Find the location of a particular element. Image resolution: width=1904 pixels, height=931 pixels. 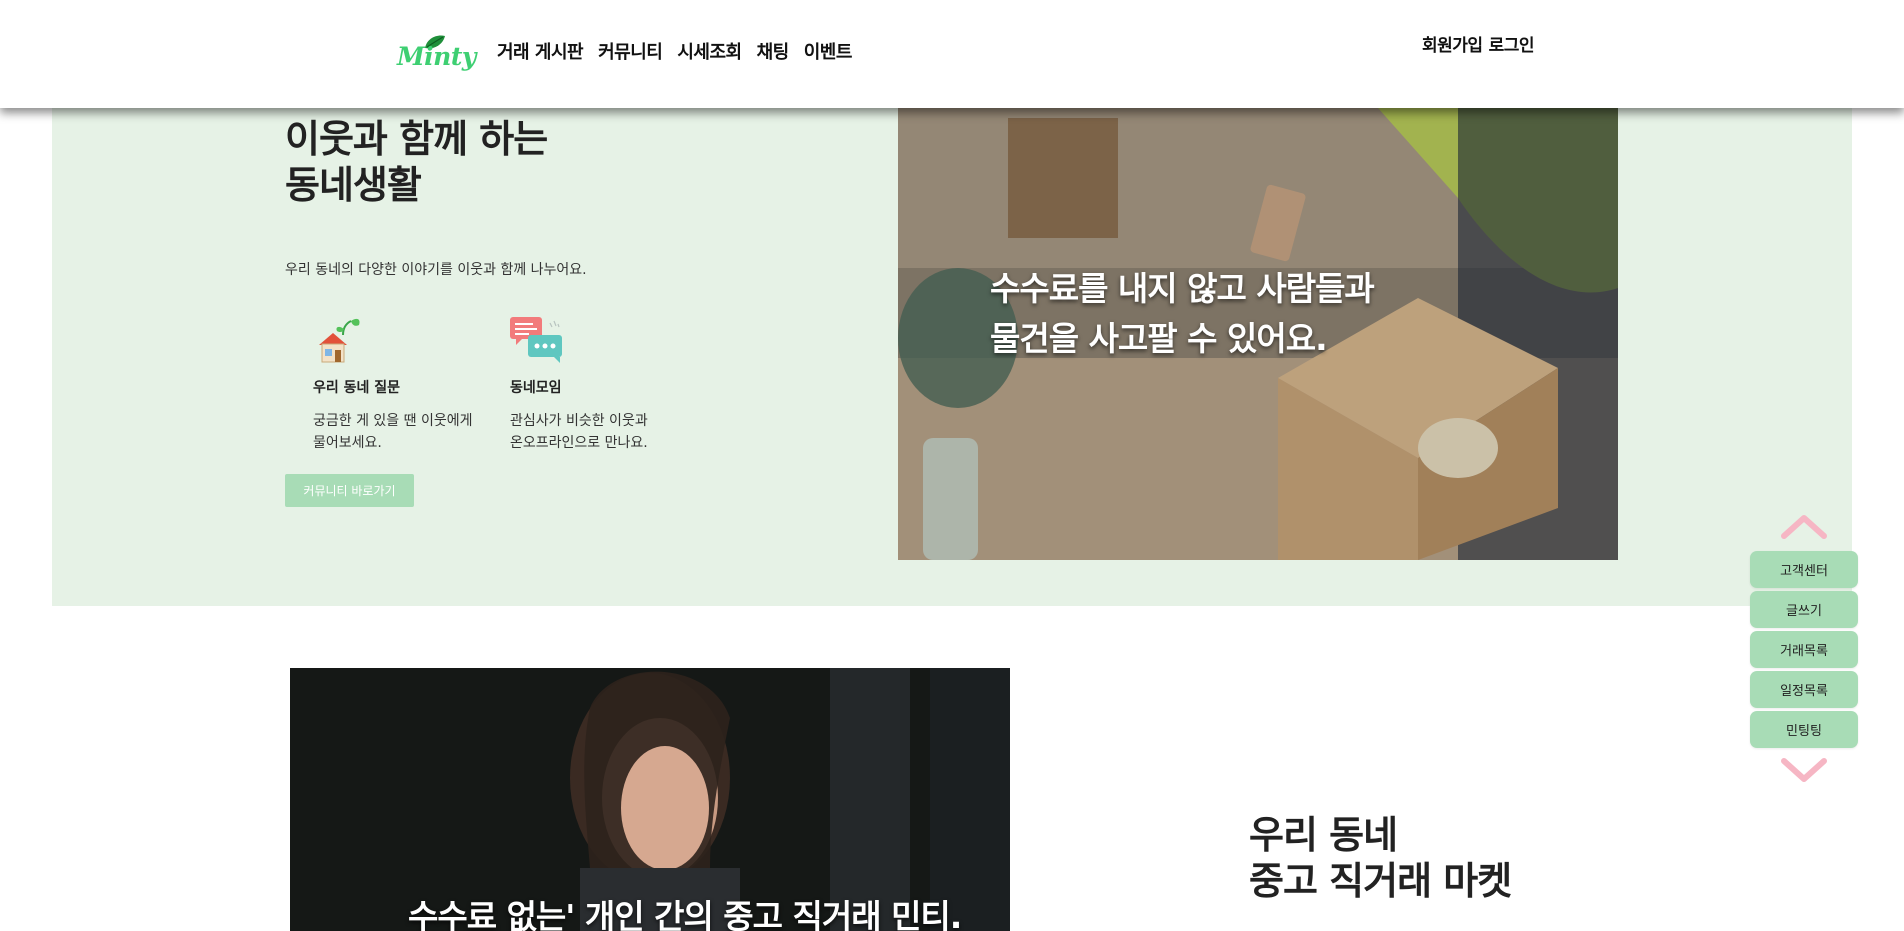

login-link: 로그인 is located at coordinates (1512, 43).